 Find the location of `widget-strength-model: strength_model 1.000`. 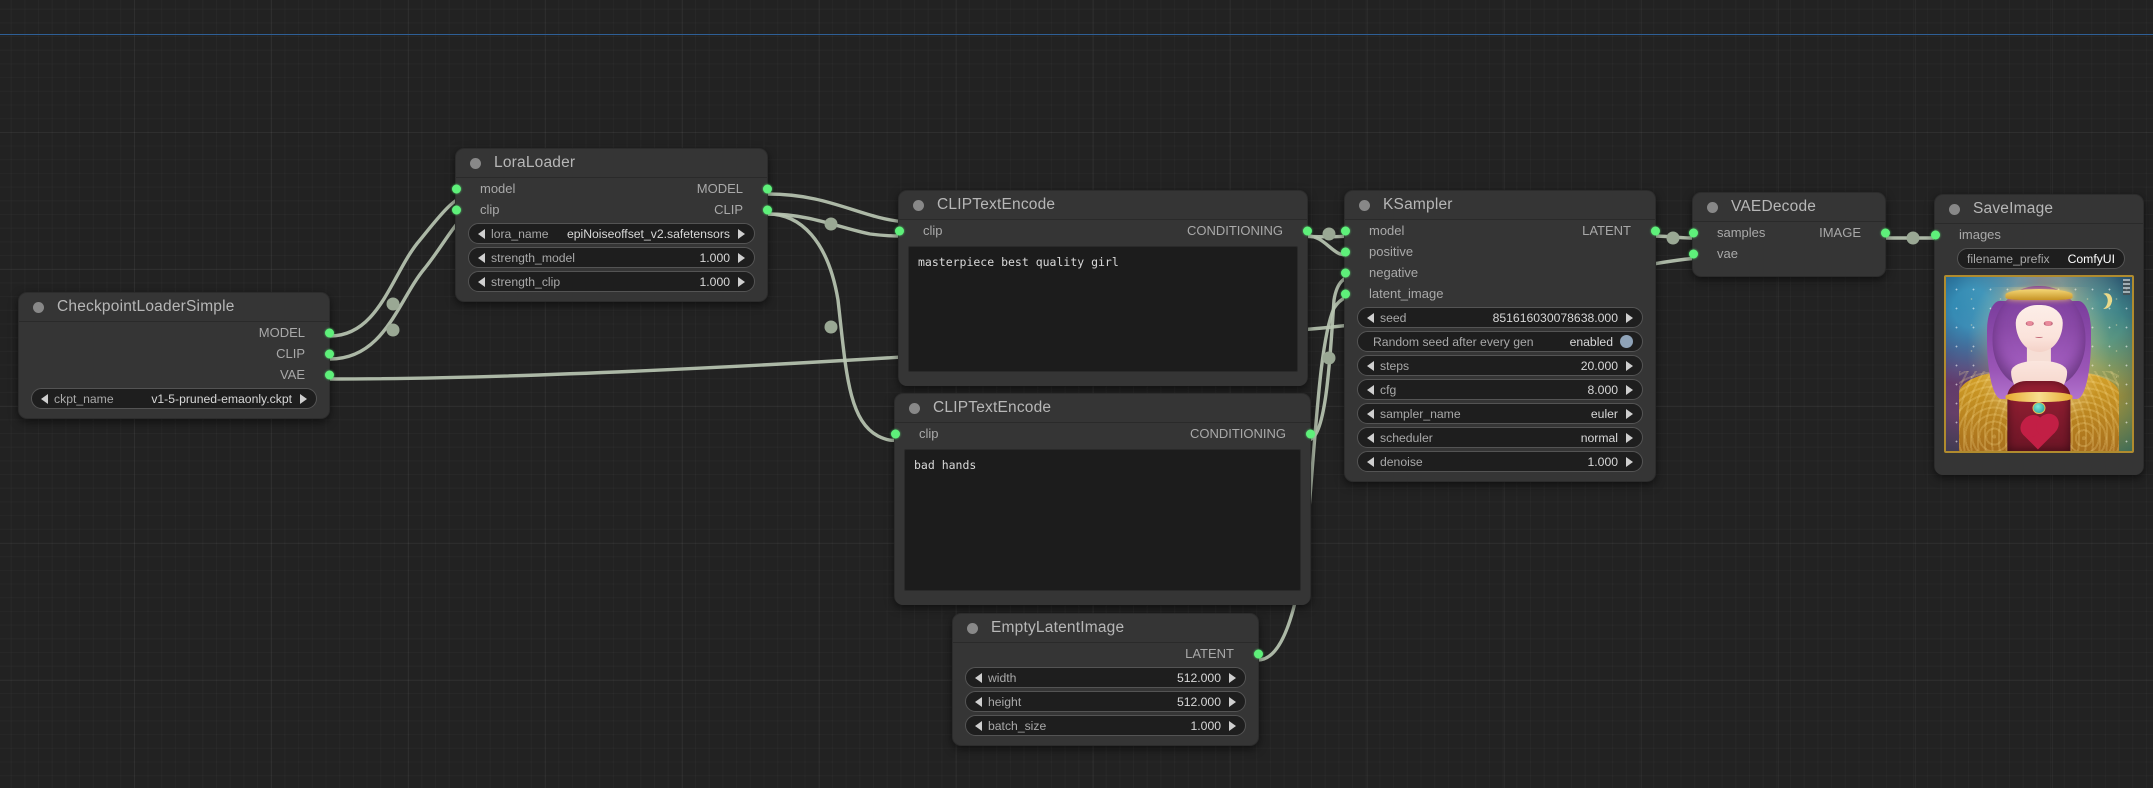

widget-strength-model: strength_model 1.000 is located at coordinates (611, 257).